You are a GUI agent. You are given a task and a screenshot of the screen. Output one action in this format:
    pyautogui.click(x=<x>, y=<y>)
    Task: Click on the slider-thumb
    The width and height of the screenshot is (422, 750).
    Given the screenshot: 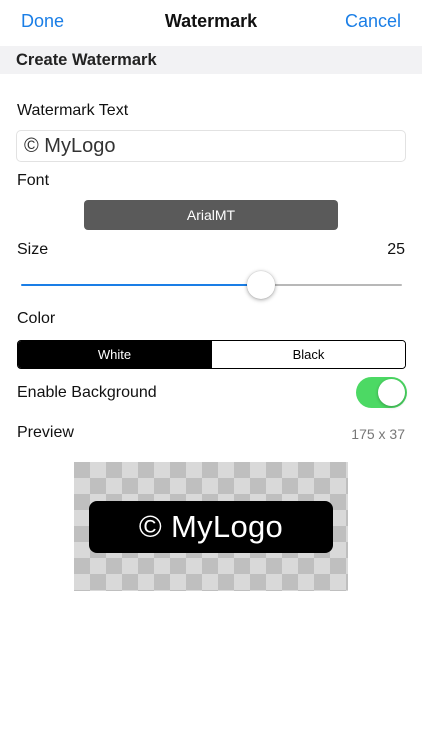 What is the action you would take?
    pyautogui.click(x=261, y=285)
    